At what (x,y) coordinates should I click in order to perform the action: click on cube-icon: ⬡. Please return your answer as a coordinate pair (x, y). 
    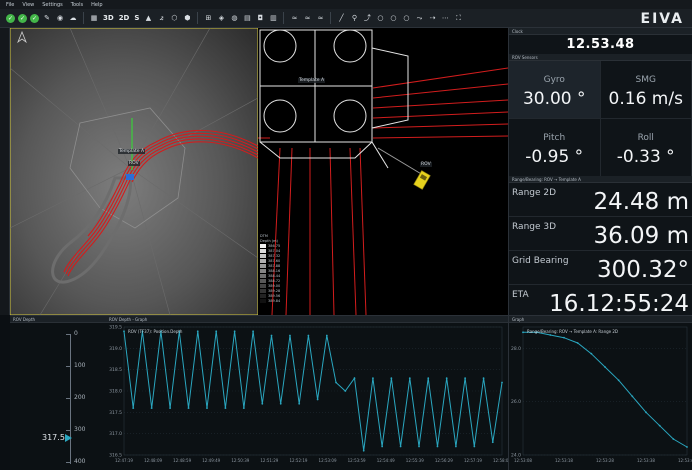
    Looking at the image, I should click on (174, 18).